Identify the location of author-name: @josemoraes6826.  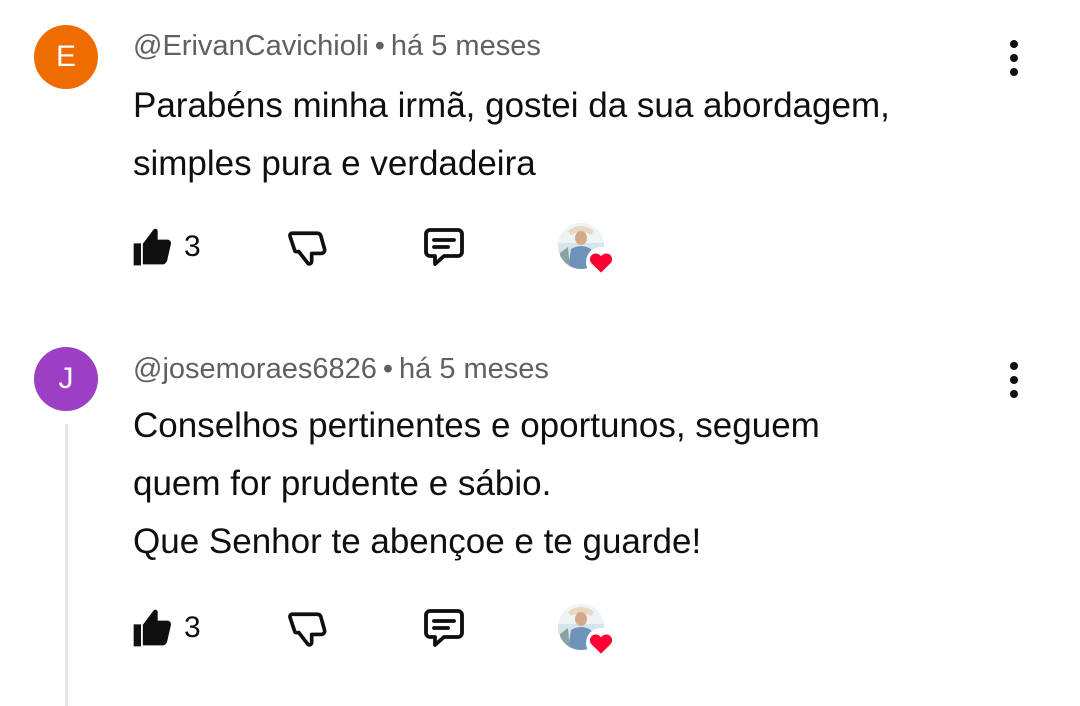
(255, 369).